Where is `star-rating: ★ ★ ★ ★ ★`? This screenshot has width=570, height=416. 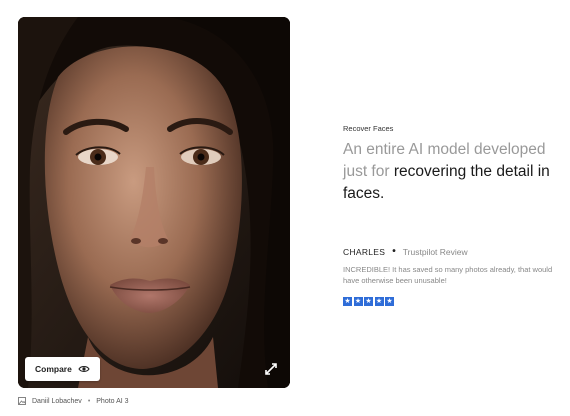
star-rating: ★ ★ ★ ★ ★ is located at coordinates (368, 301).